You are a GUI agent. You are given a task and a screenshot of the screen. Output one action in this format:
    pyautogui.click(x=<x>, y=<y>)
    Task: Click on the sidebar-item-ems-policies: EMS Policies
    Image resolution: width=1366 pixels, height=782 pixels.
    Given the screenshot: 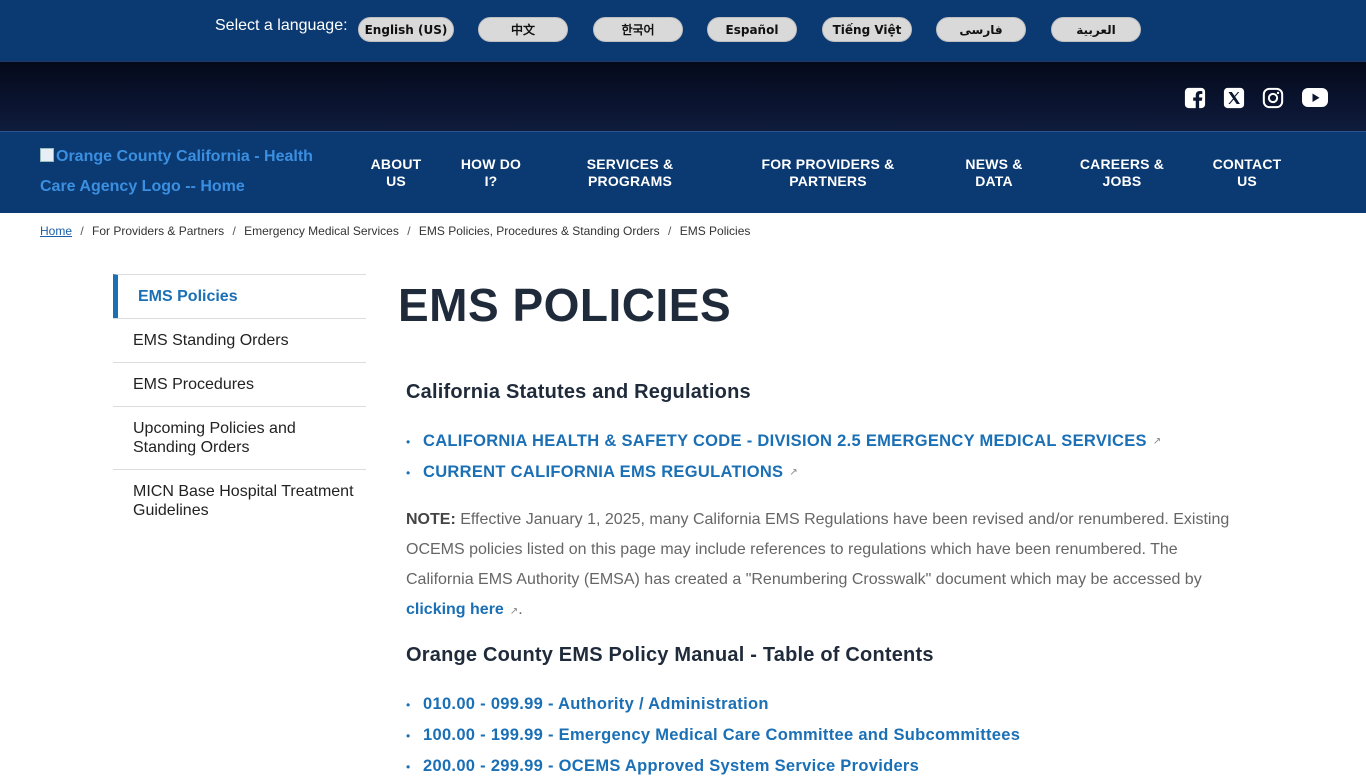 What is the action you would take?
    pyautogui.click(x=239, y=296)
    